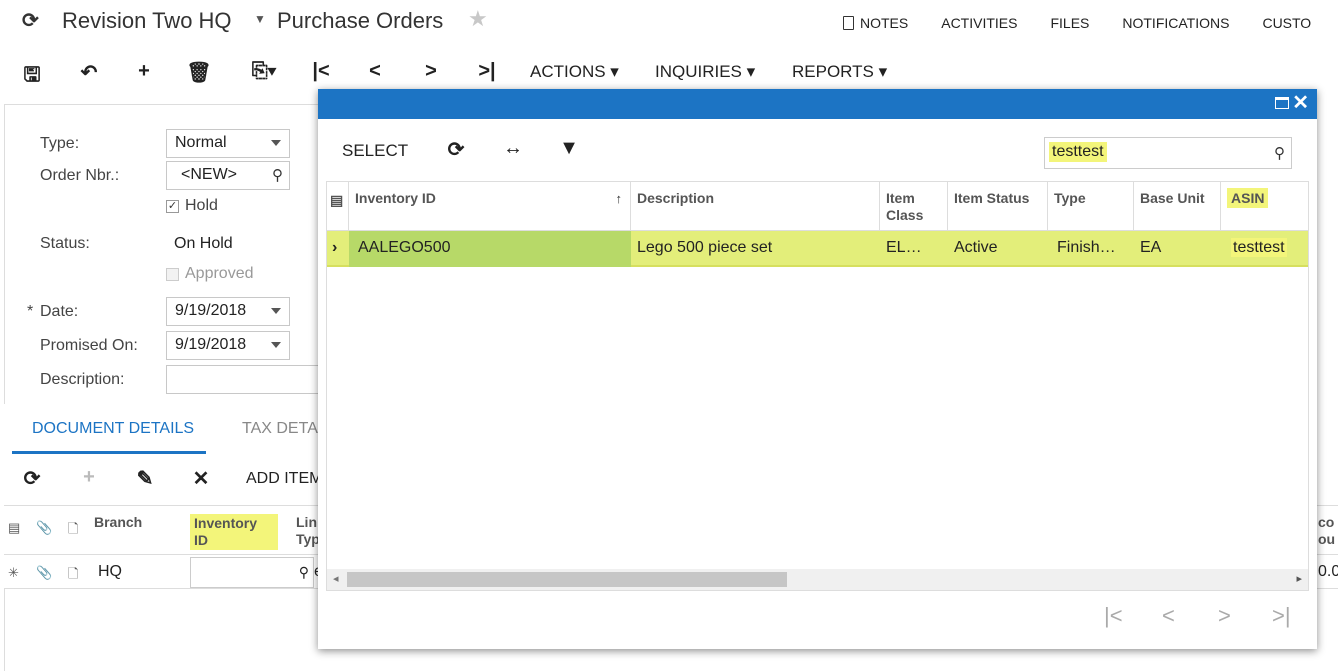 The height and width of the screenshot is (671, 1338). Describe the element at coordinates (234, 532) in the screenshot. I see `column-inventory-id: Inventory ID` at that location.